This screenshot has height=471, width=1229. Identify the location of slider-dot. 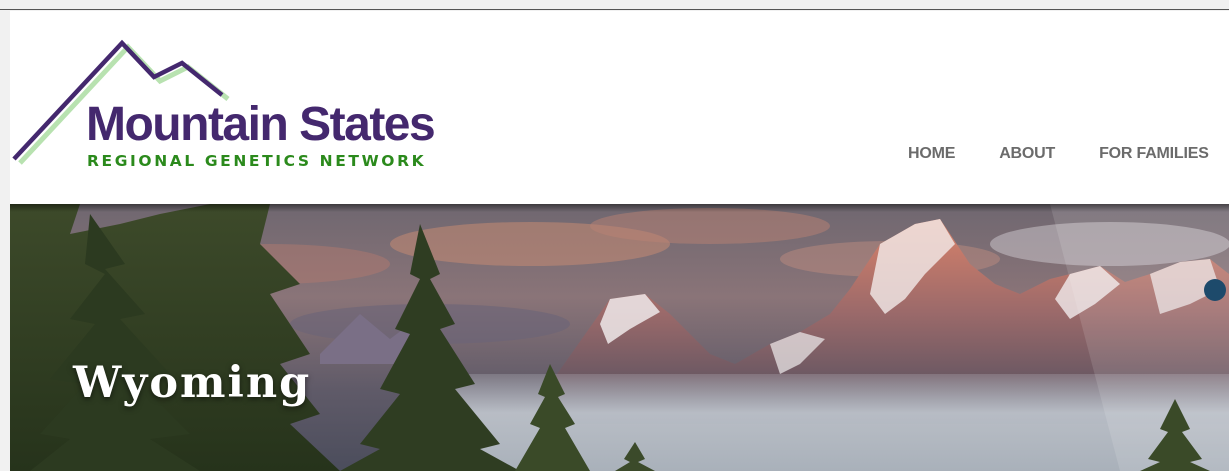
(1215, 290).